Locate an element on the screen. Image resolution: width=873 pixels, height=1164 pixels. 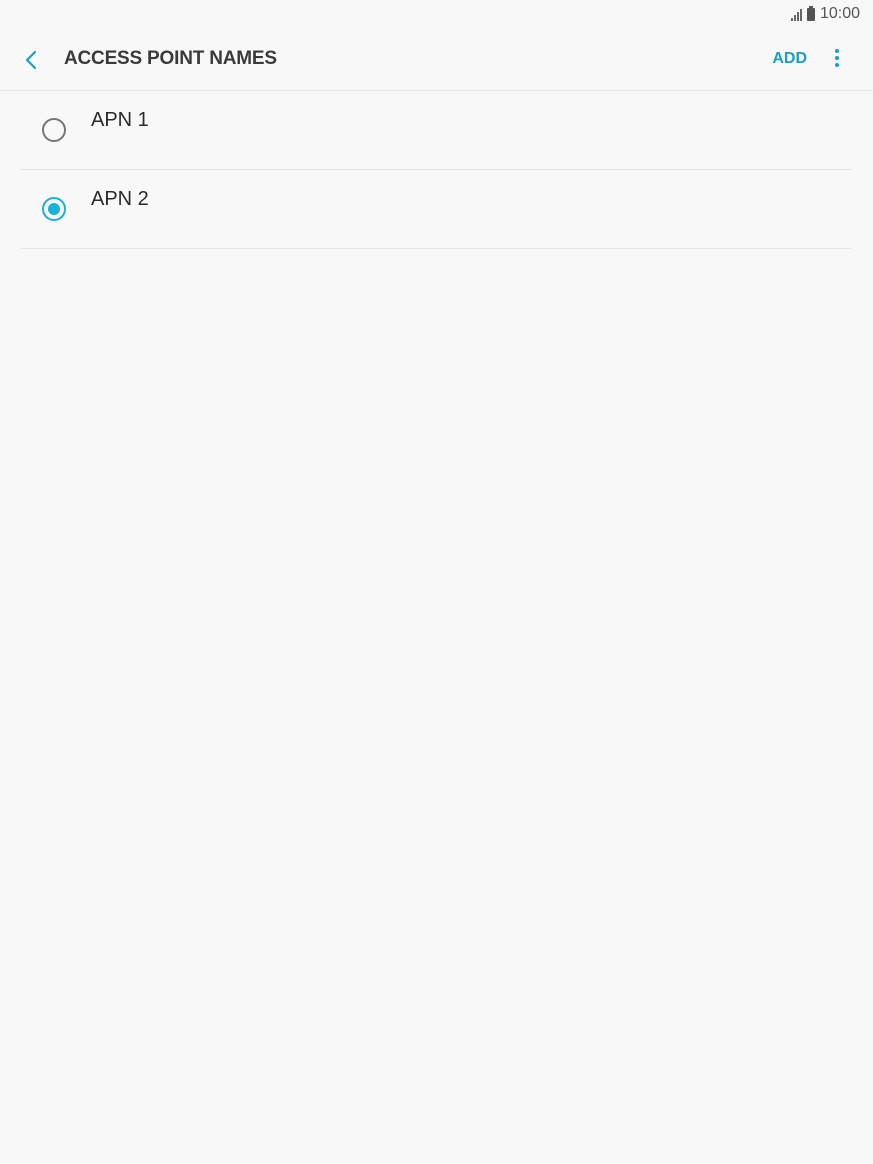
add-button: ADD is located at coordinates (789, 59).